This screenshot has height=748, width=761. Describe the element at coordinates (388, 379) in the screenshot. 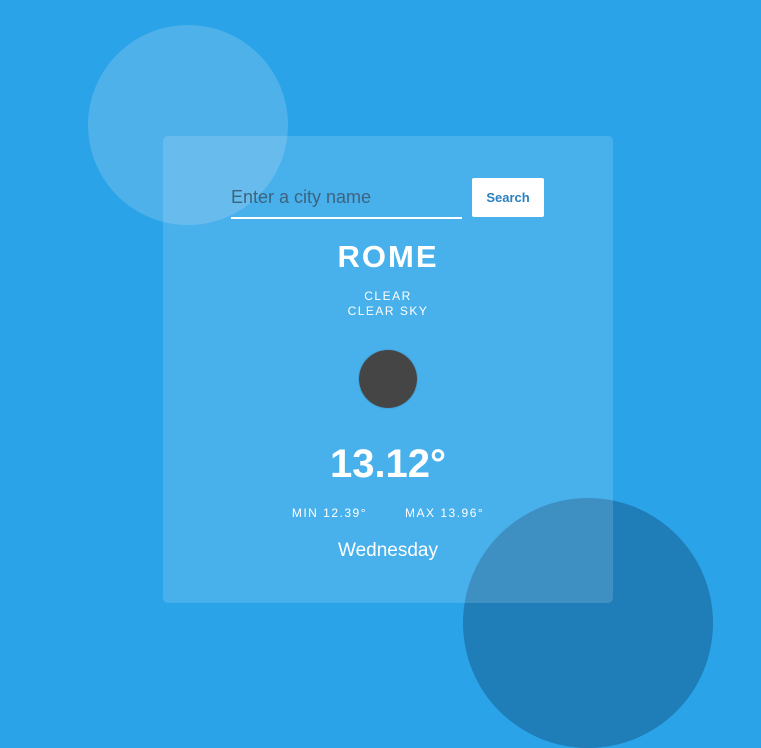

I see `weather-status-icon` at that location.